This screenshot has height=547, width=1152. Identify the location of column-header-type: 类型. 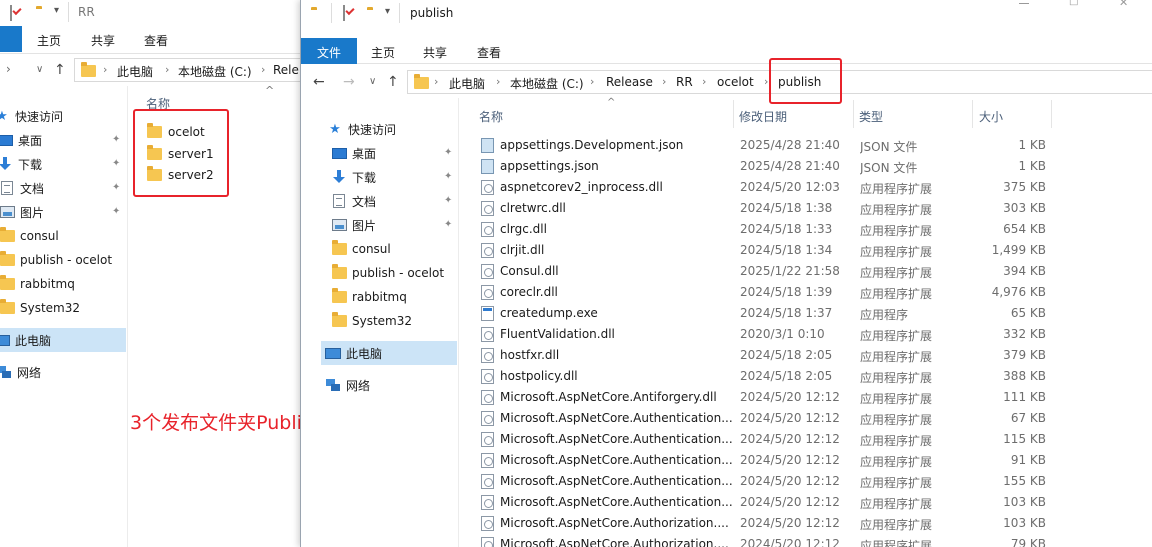
(871, 116).